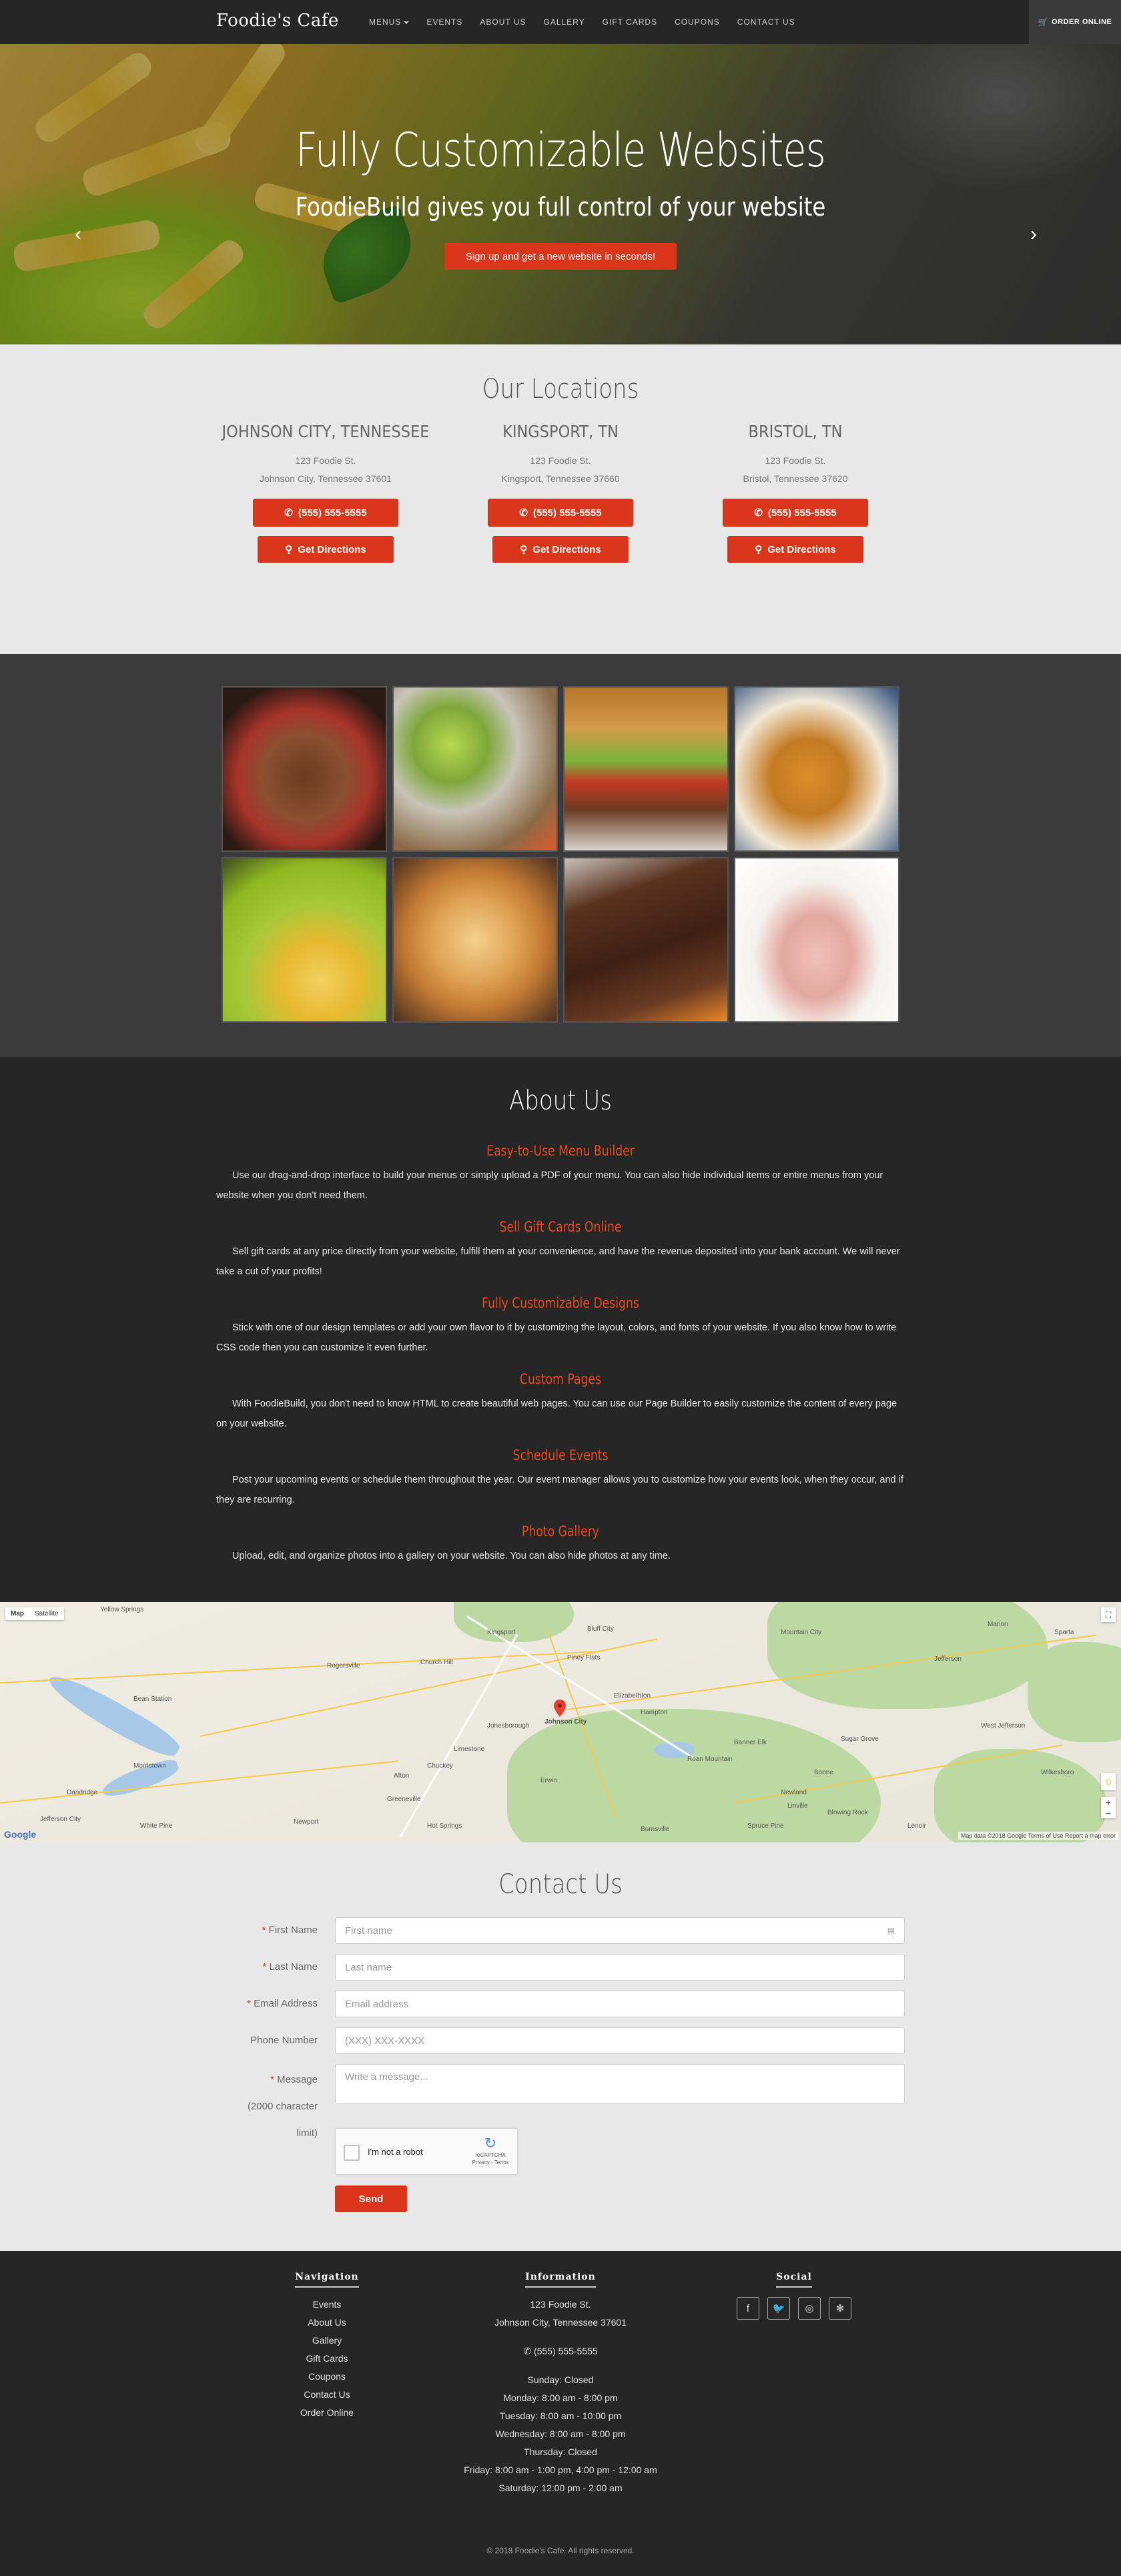 This screenshot has width=1121, height=2576. What do you see at coordinates (444, 22) in the screenshot?
I see `nav-events: EVENTS` at bounding box center [444, 22].